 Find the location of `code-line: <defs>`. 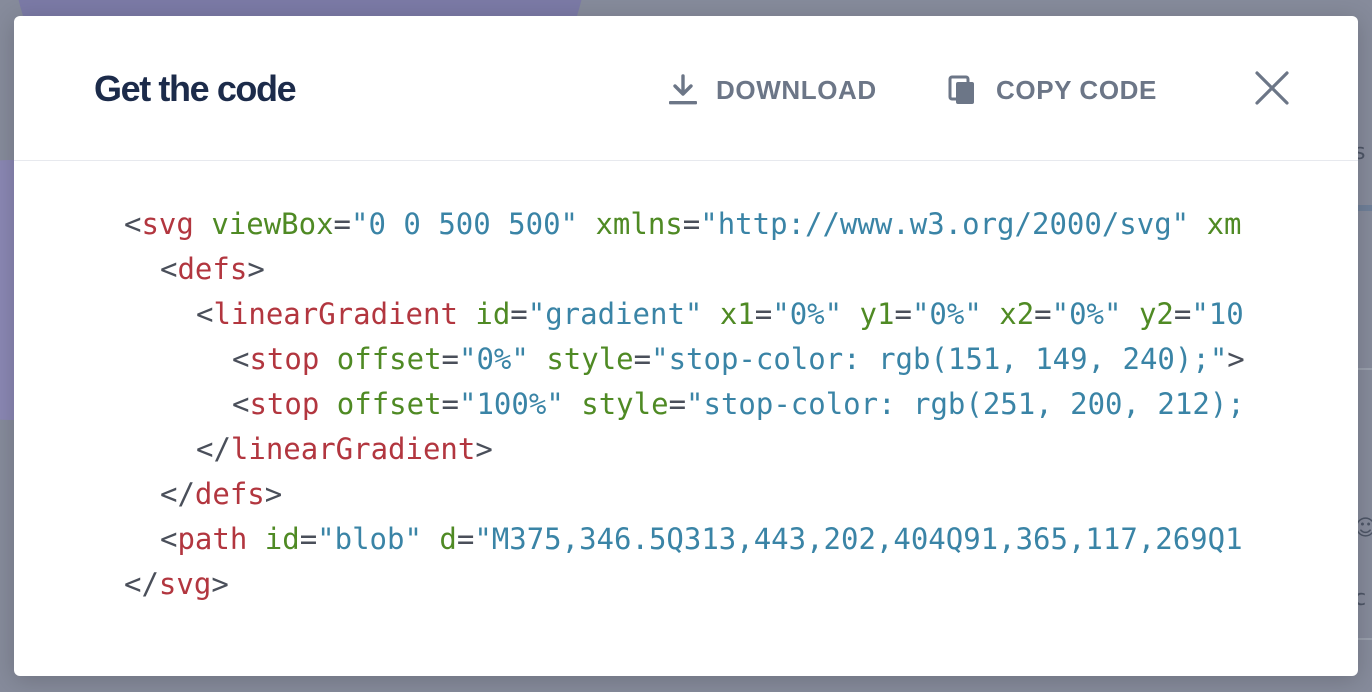

code-line: <defs> is located at coordinates (700, 269).